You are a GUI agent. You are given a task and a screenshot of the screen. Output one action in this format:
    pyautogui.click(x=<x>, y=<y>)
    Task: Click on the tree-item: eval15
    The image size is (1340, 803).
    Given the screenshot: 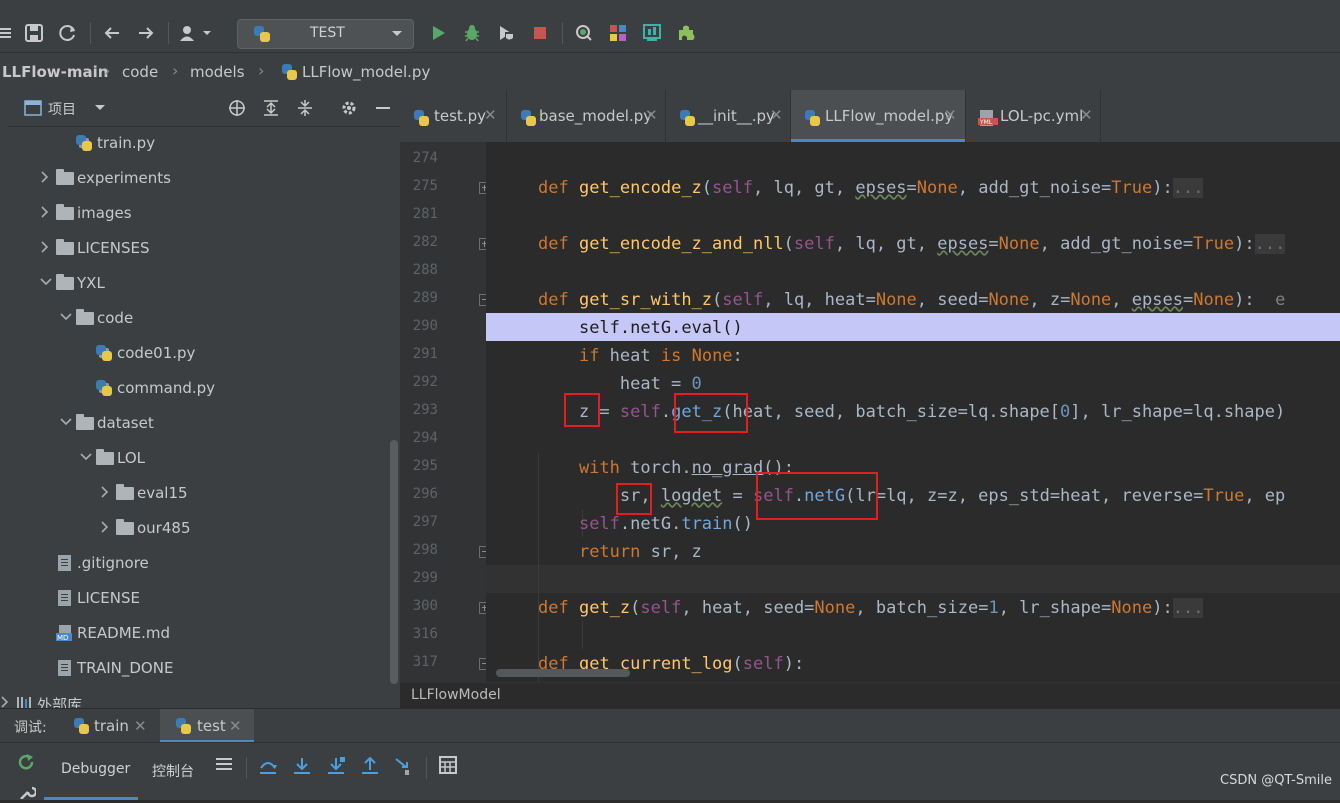 What is the action you would take?
    pyautogui.click(x=198, y=493)
    